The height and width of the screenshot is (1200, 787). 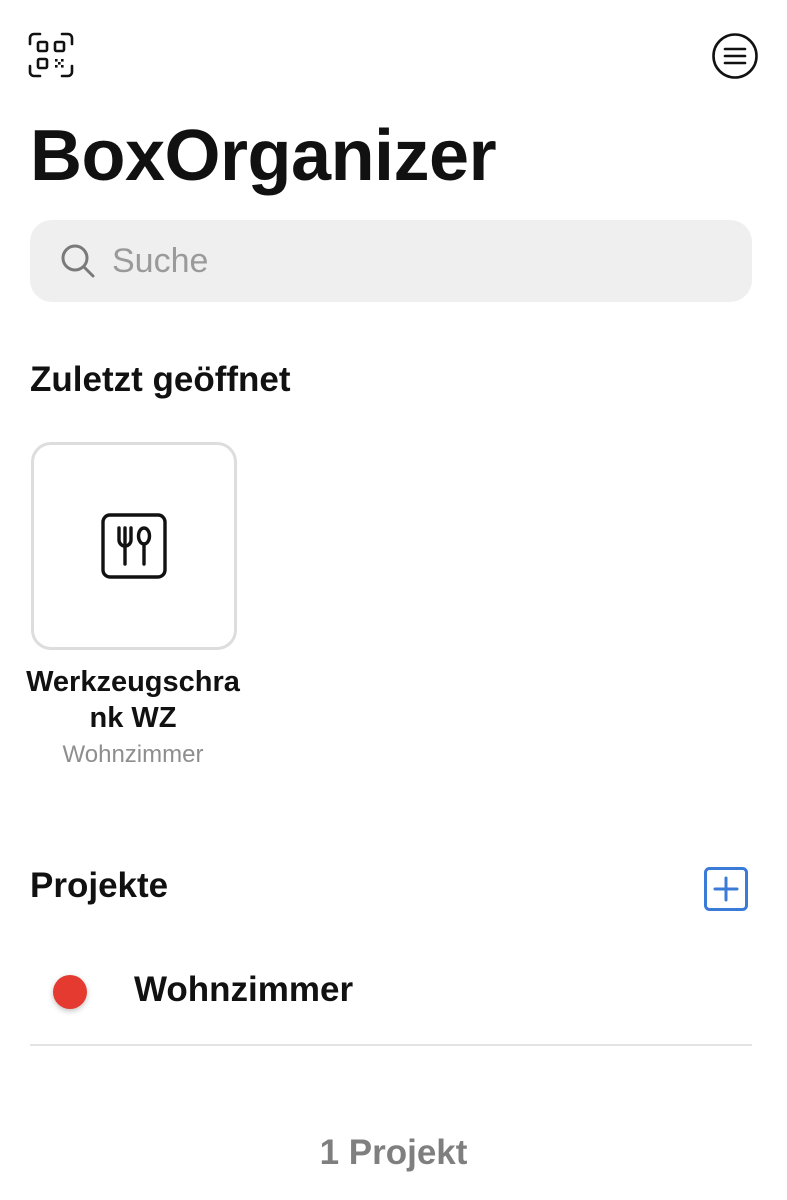 I want to click on add-square-icon, so click(x=726, y=889).